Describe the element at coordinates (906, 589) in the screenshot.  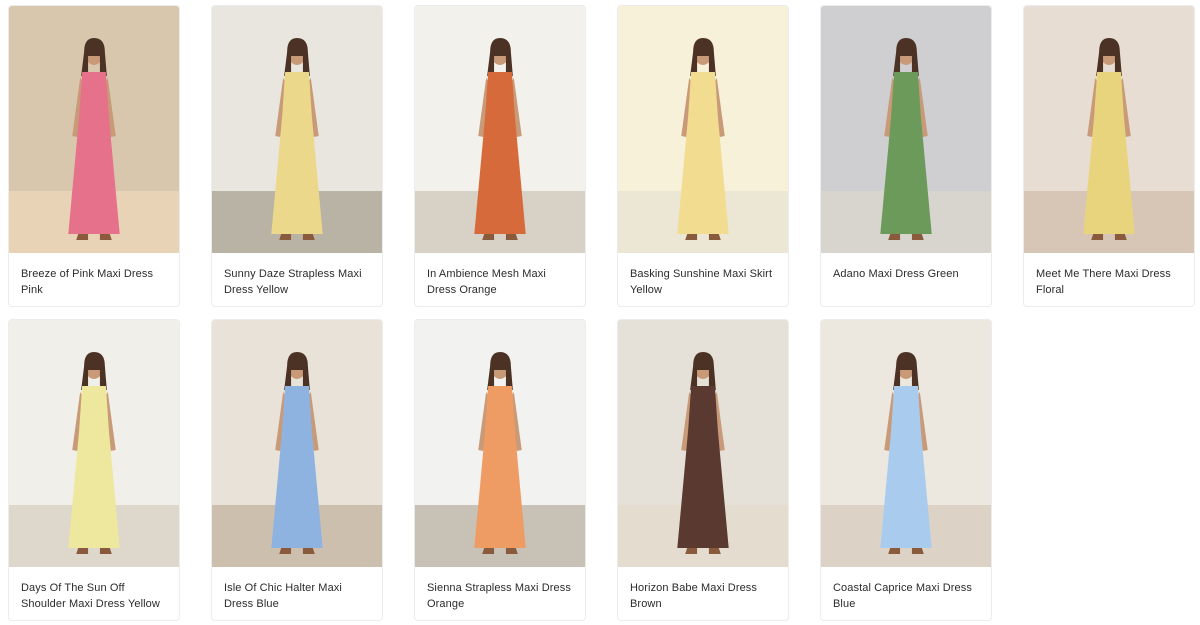
I see `product-name: Coastal Caprice Maxi Dress Blue` at that location.